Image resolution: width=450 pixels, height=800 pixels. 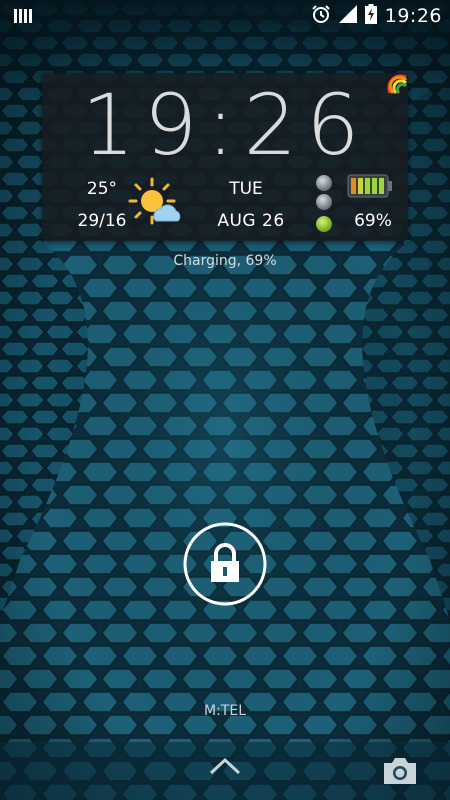 I want to click on battery-percent: 69%, so click(x=373, y=221).